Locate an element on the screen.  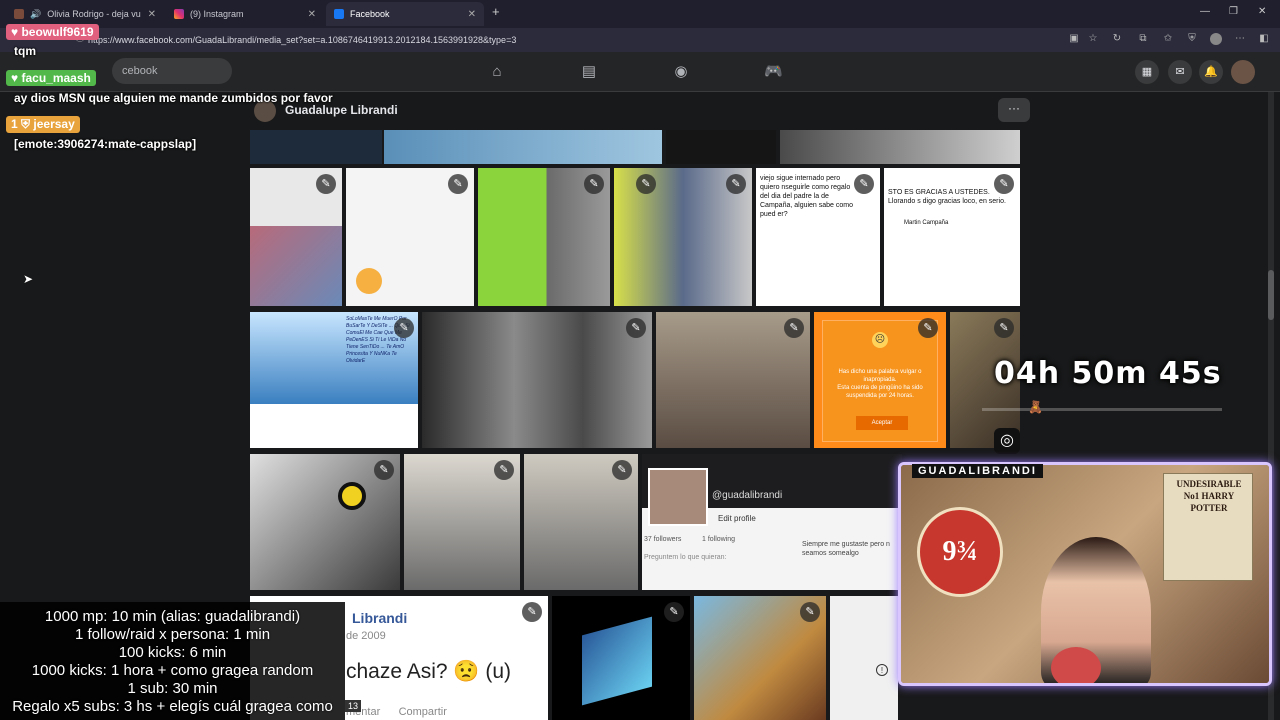
home-icon: ⌂ is located at coordinates (497, 72).